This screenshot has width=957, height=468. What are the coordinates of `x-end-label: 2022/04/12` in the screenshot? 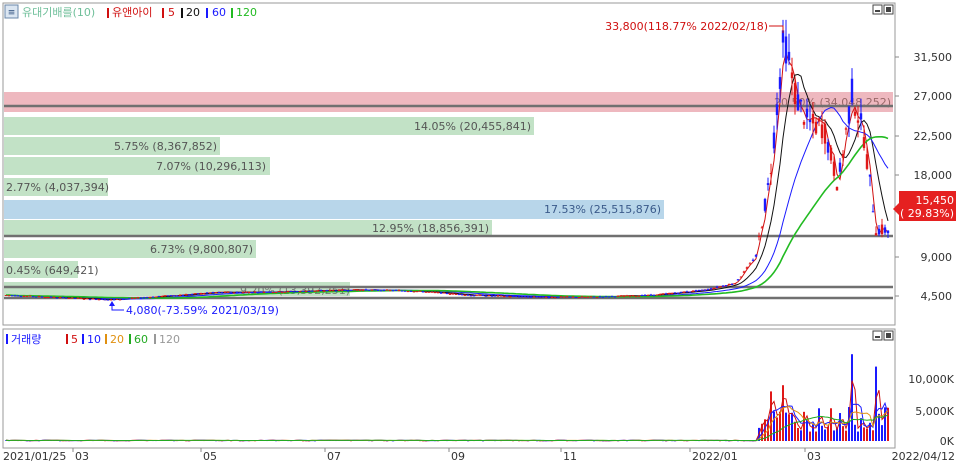 It's located at (923, 456).